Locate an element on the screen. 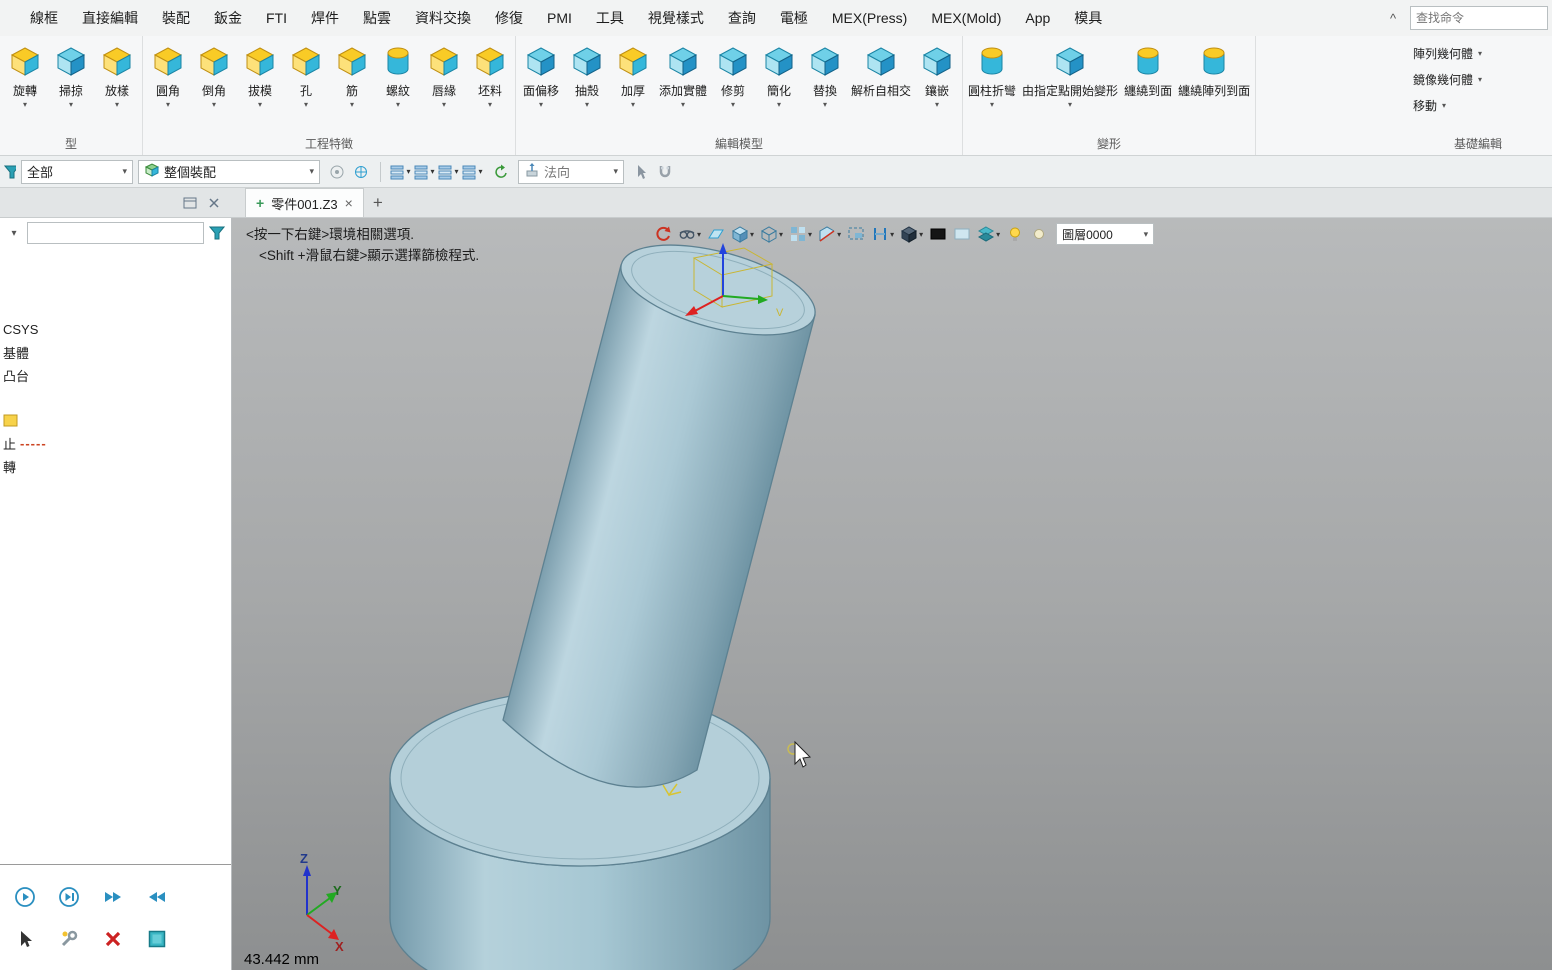  ribbon-tool-button: 坯料 ▾ is located at coordinates (490, 75).